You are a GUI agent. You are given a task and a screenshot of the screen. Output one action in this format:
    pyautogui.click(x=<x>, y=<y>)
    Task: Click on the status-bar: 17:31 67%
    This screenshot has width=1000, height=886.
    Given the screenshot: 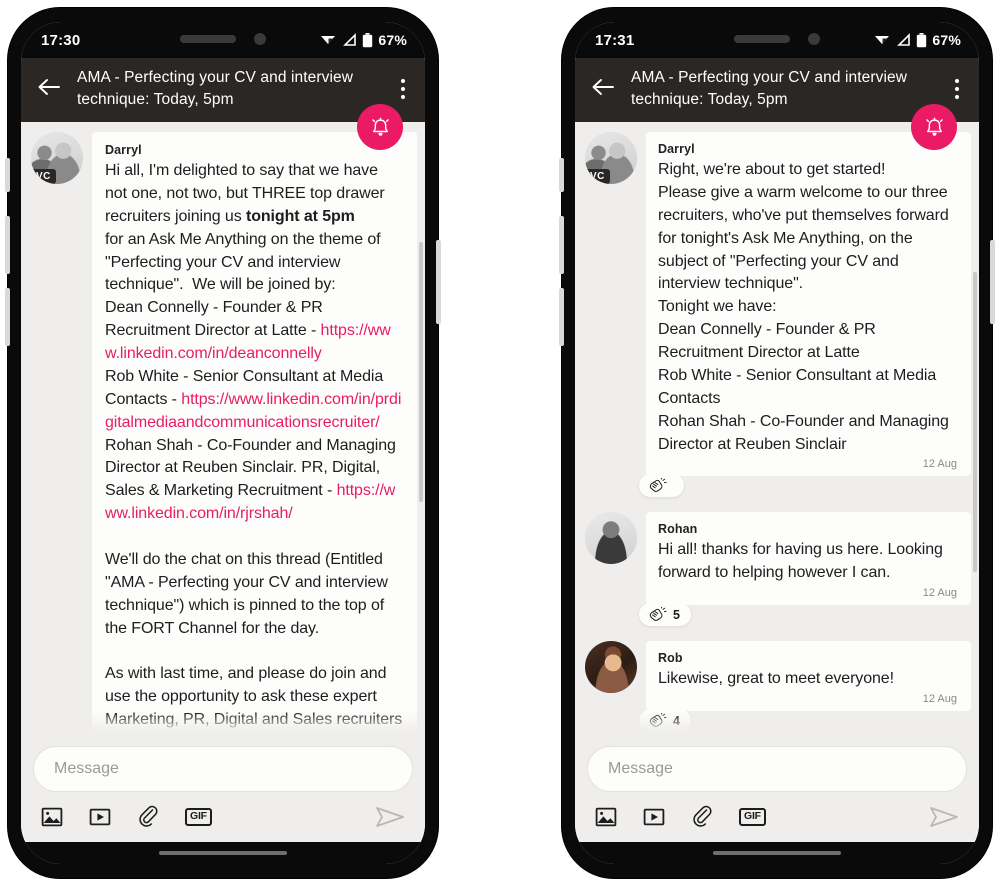 What is the action you would take?
    pyautogui.click(x=777, y=40)
    